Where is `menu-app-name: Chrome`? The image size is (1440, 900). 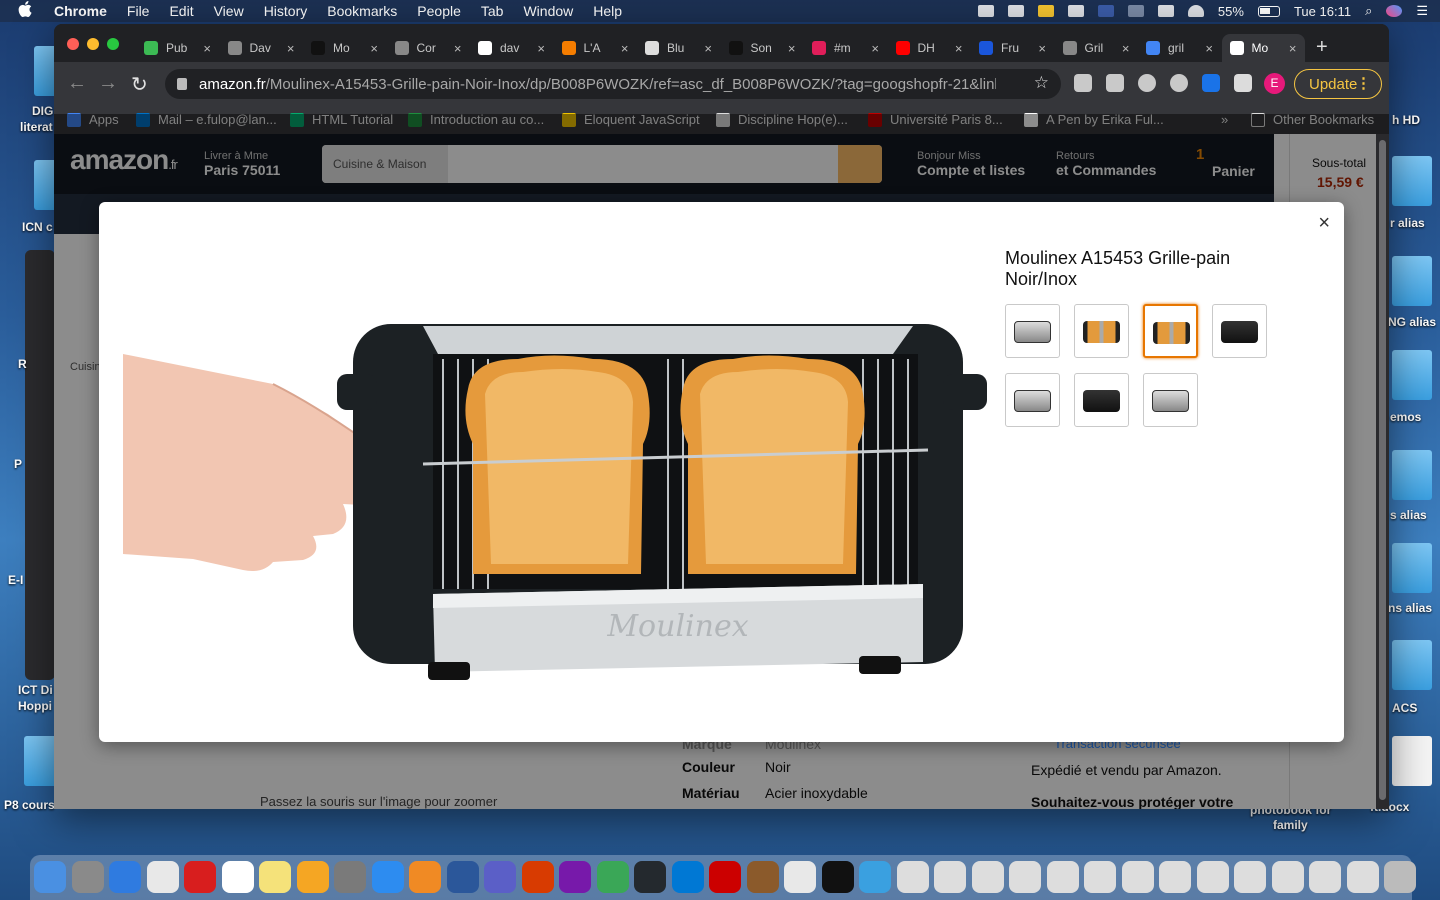
menu-app-name: Chrome is located at coordinates (80, 11).